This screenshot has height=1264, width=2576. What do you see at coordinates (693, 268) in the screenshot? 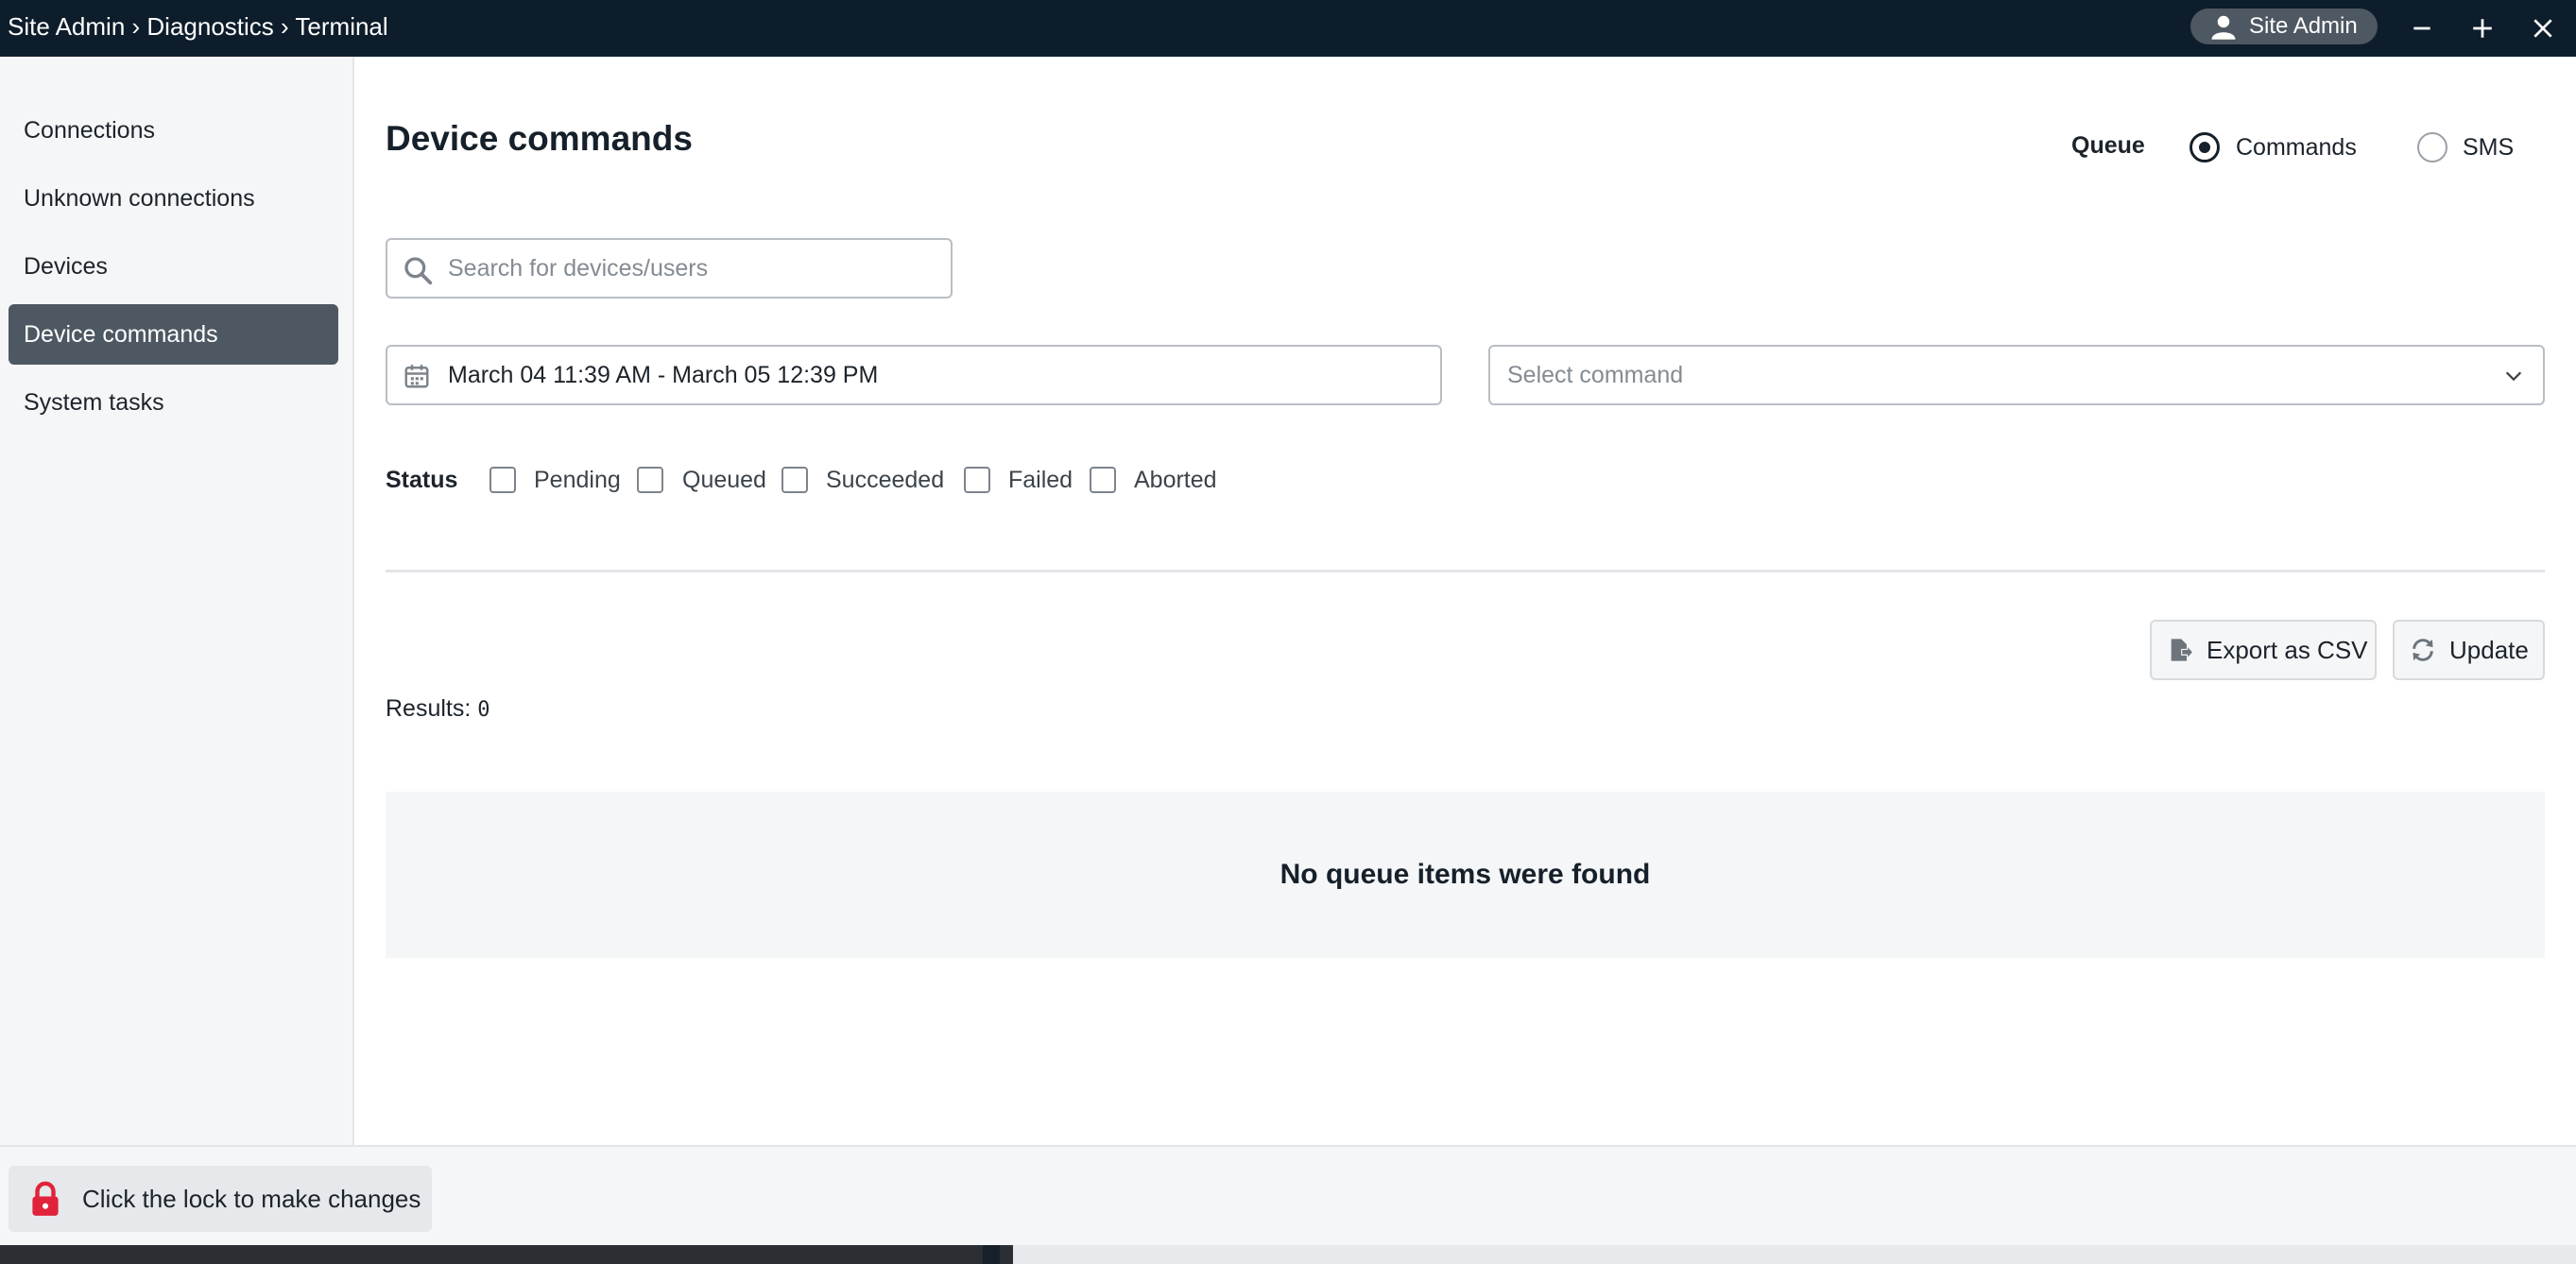
I see `search-input` at bounding box center [693, 268].